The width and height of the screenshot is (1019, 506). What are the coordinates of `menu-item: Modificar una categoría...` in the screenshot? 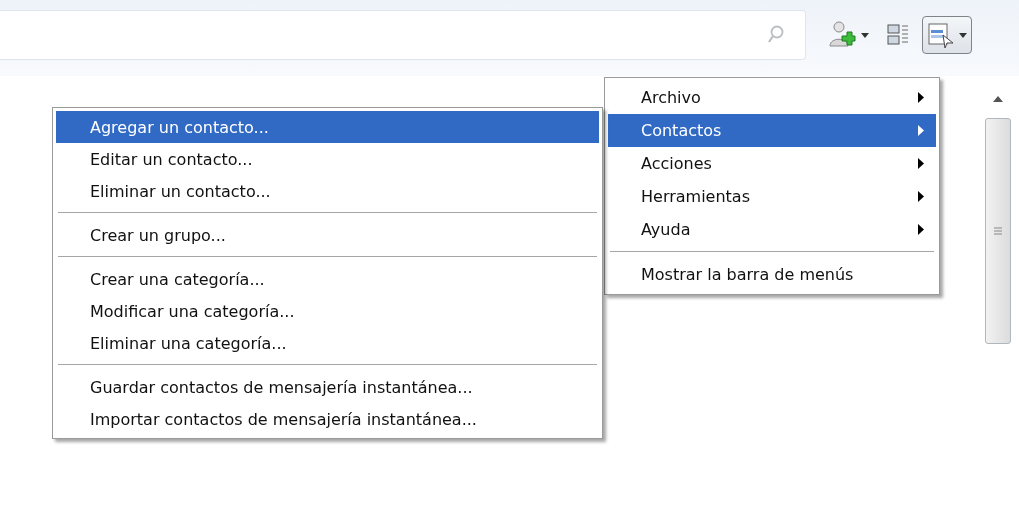 It's located at (327, 311).